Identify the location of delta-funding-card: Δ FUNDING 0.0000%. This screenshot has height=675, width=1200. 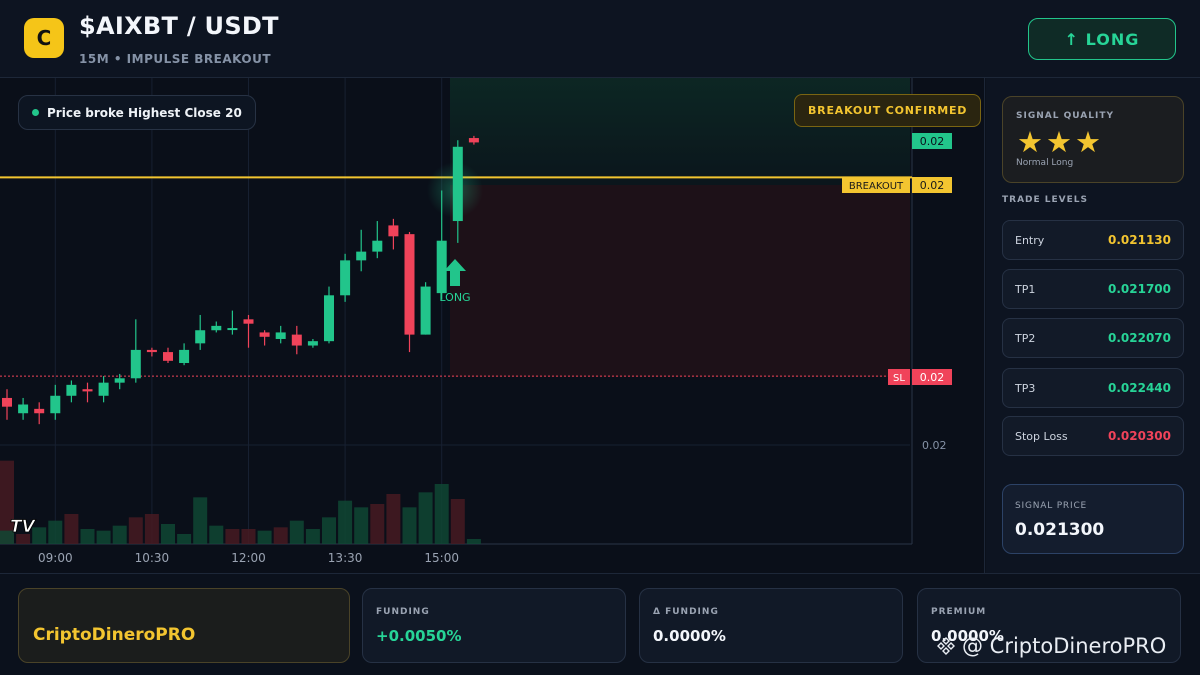
(771, 625).